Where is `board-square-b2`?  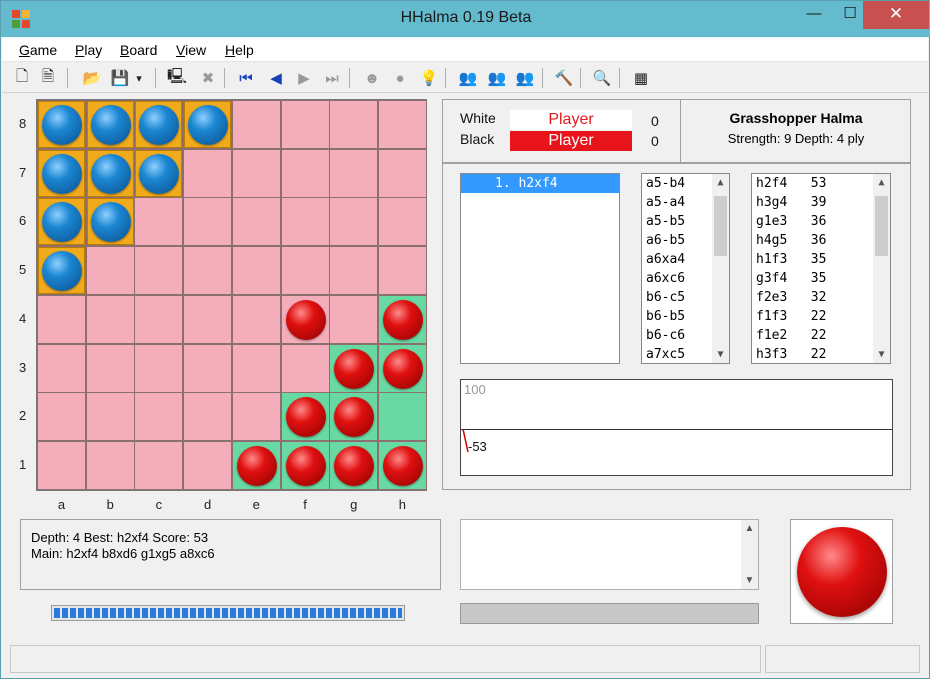 board-square-b2 is located at coordinates (110, 417).